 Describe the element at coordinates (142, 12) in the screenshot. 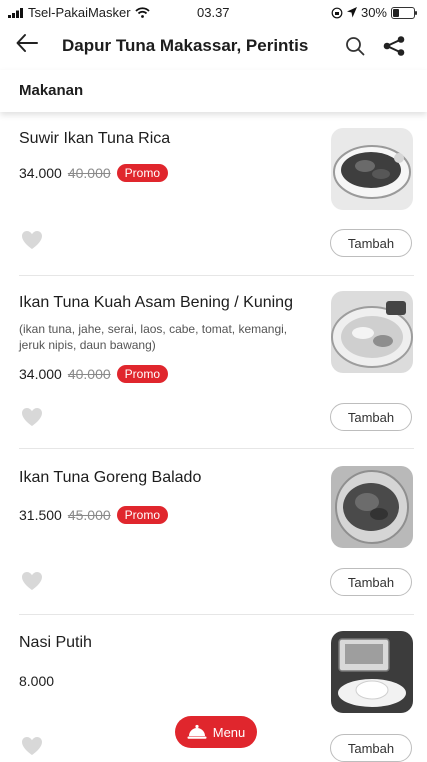

I see `wifi-icon` at that location.